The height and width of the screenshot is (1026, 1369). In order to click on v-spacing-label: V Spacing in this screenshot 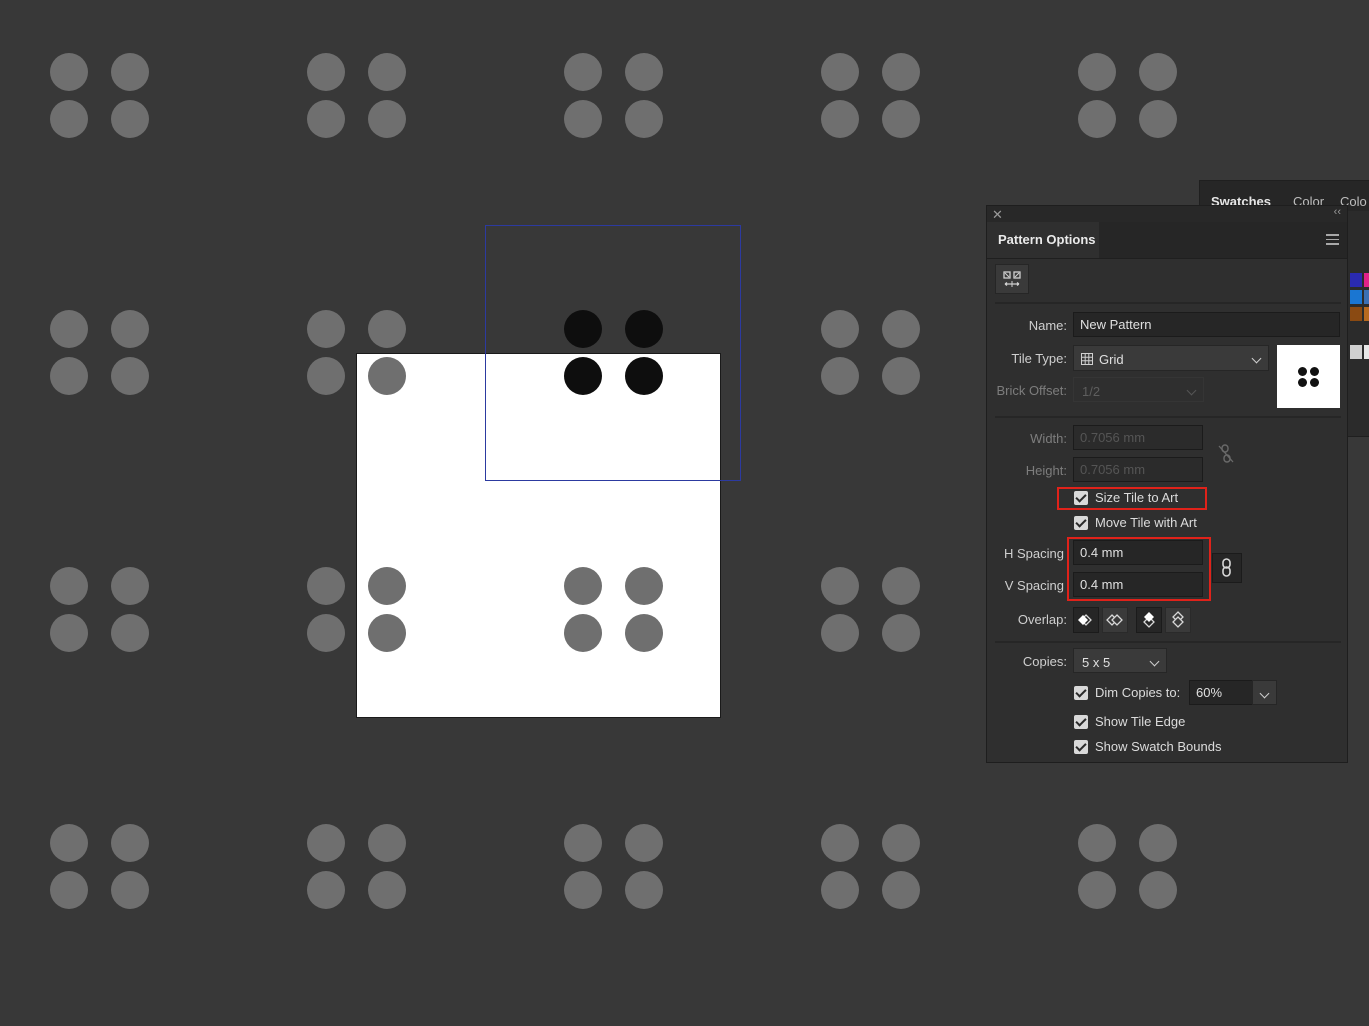, I will do `click(1034, 585)`.